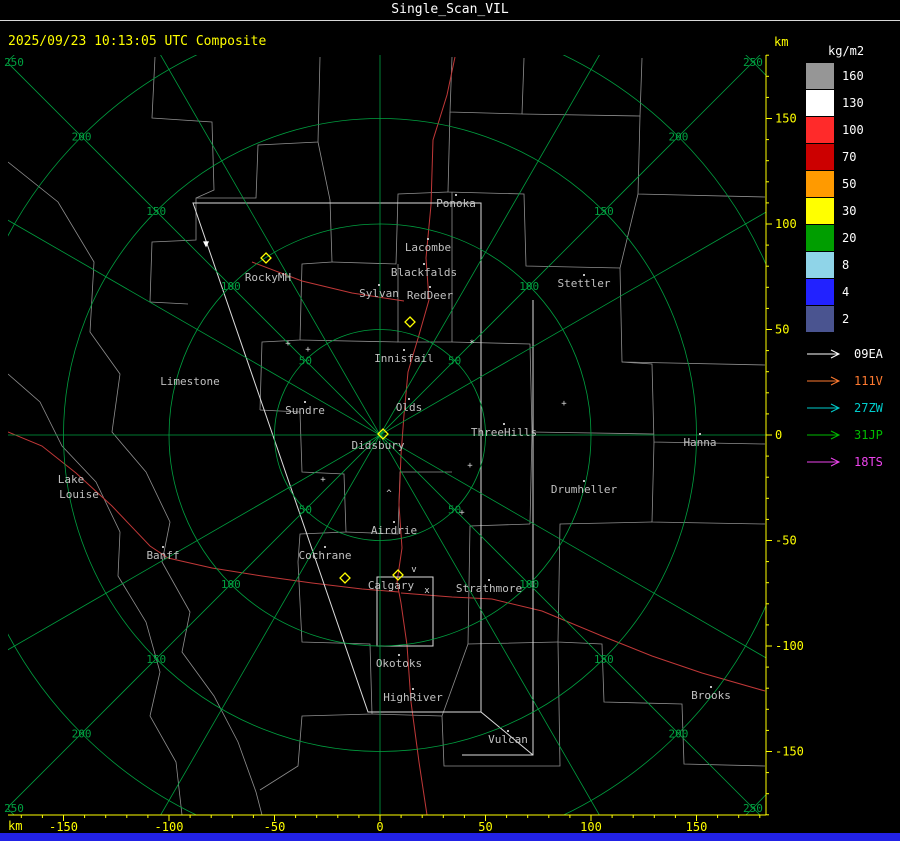  I want to click on y-tick-label: -150, so click(789, 752).